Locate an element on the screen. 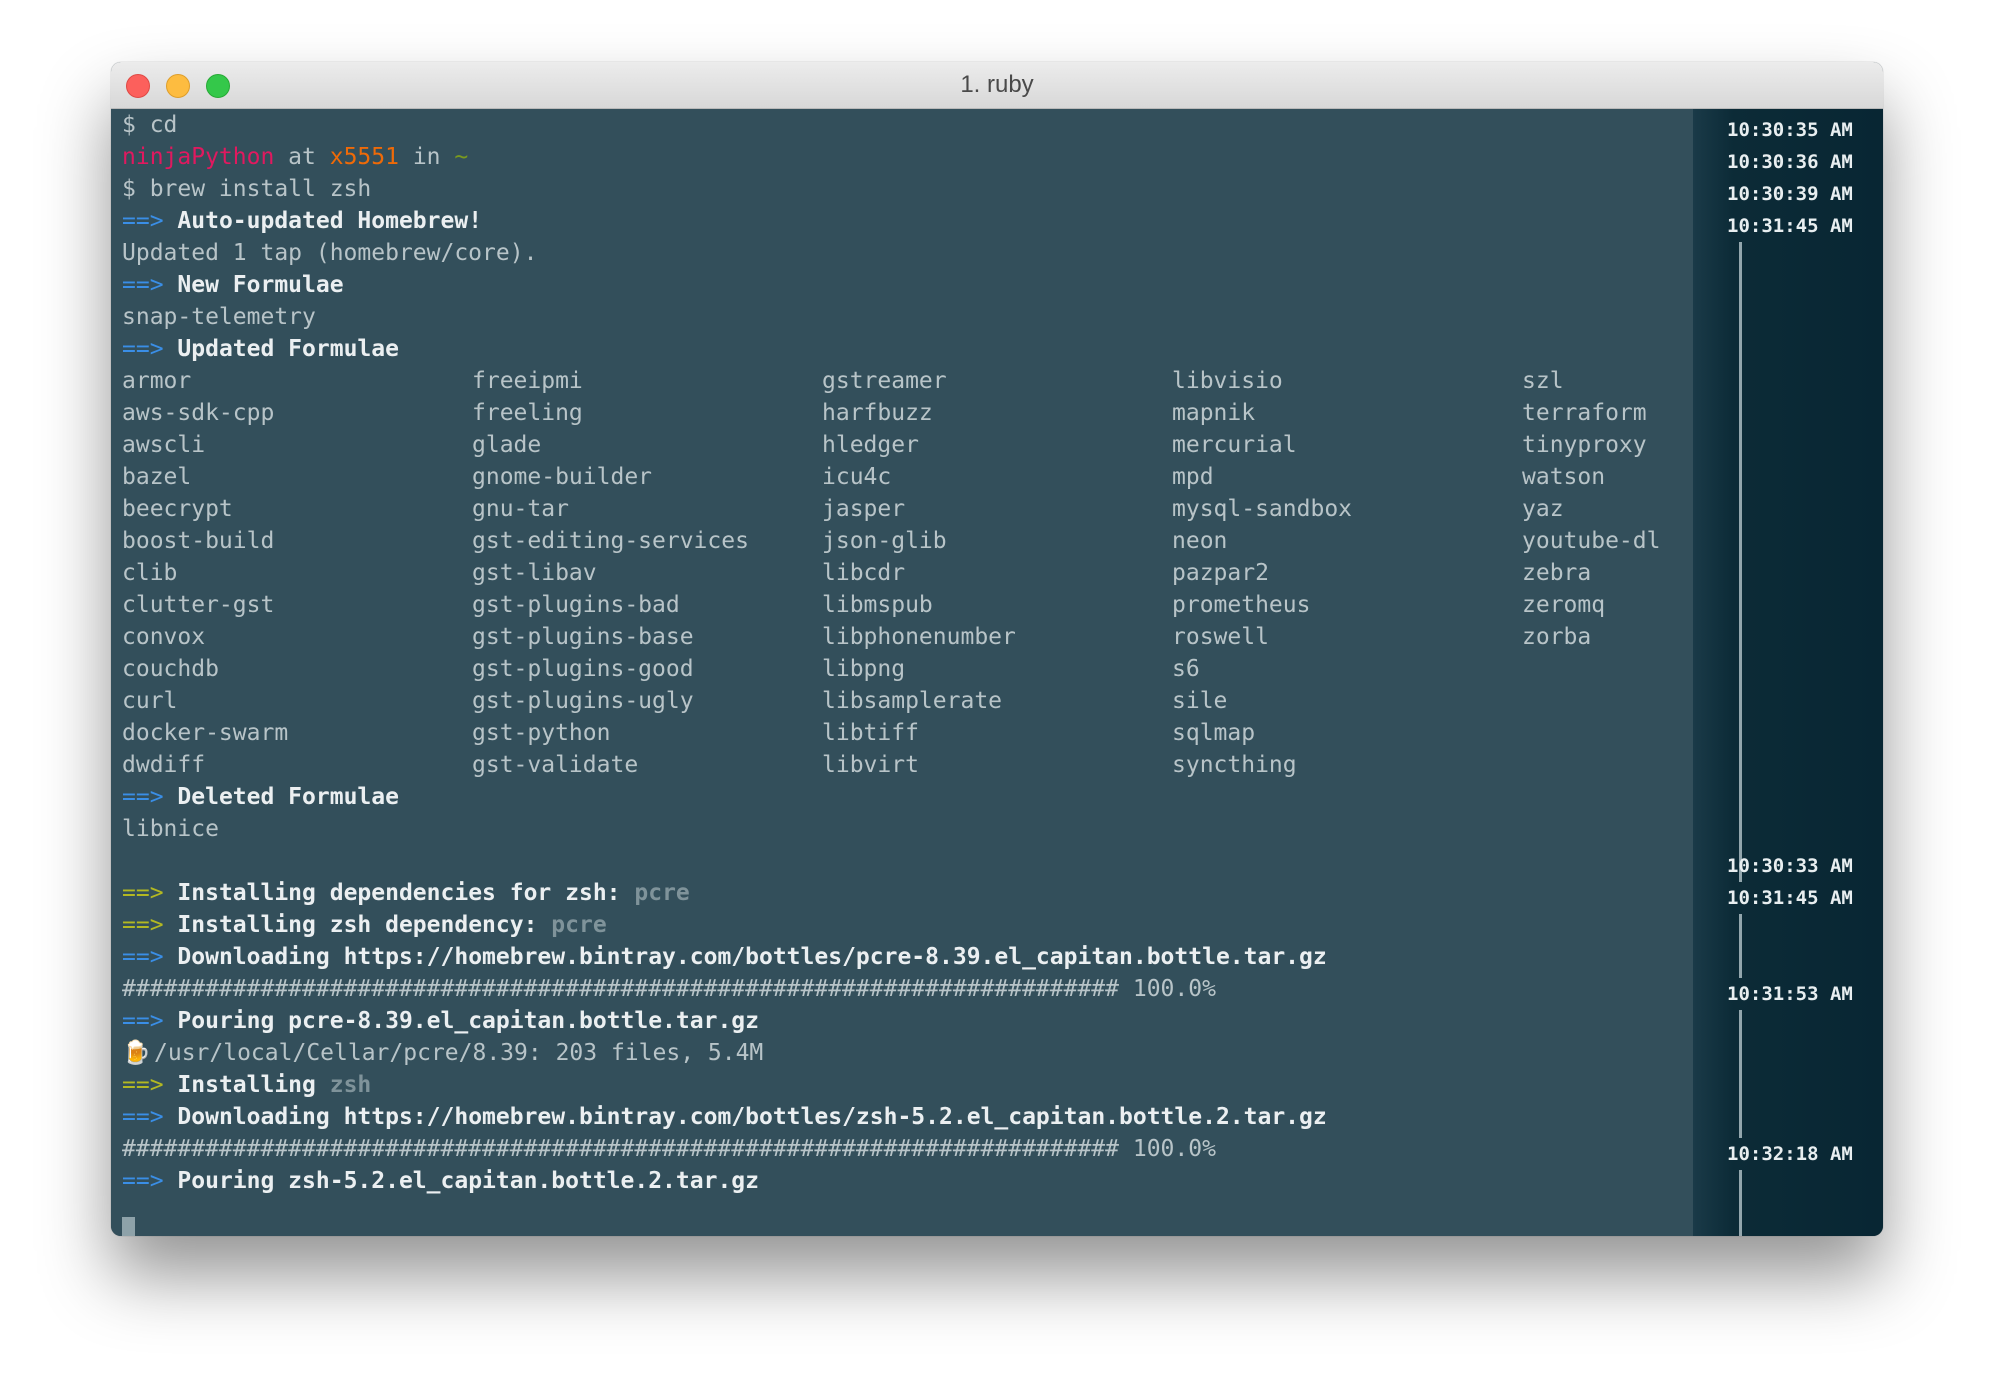 This screenshot has height=1398, width=1994. text-cursor is located at coordinates (128, 1226).